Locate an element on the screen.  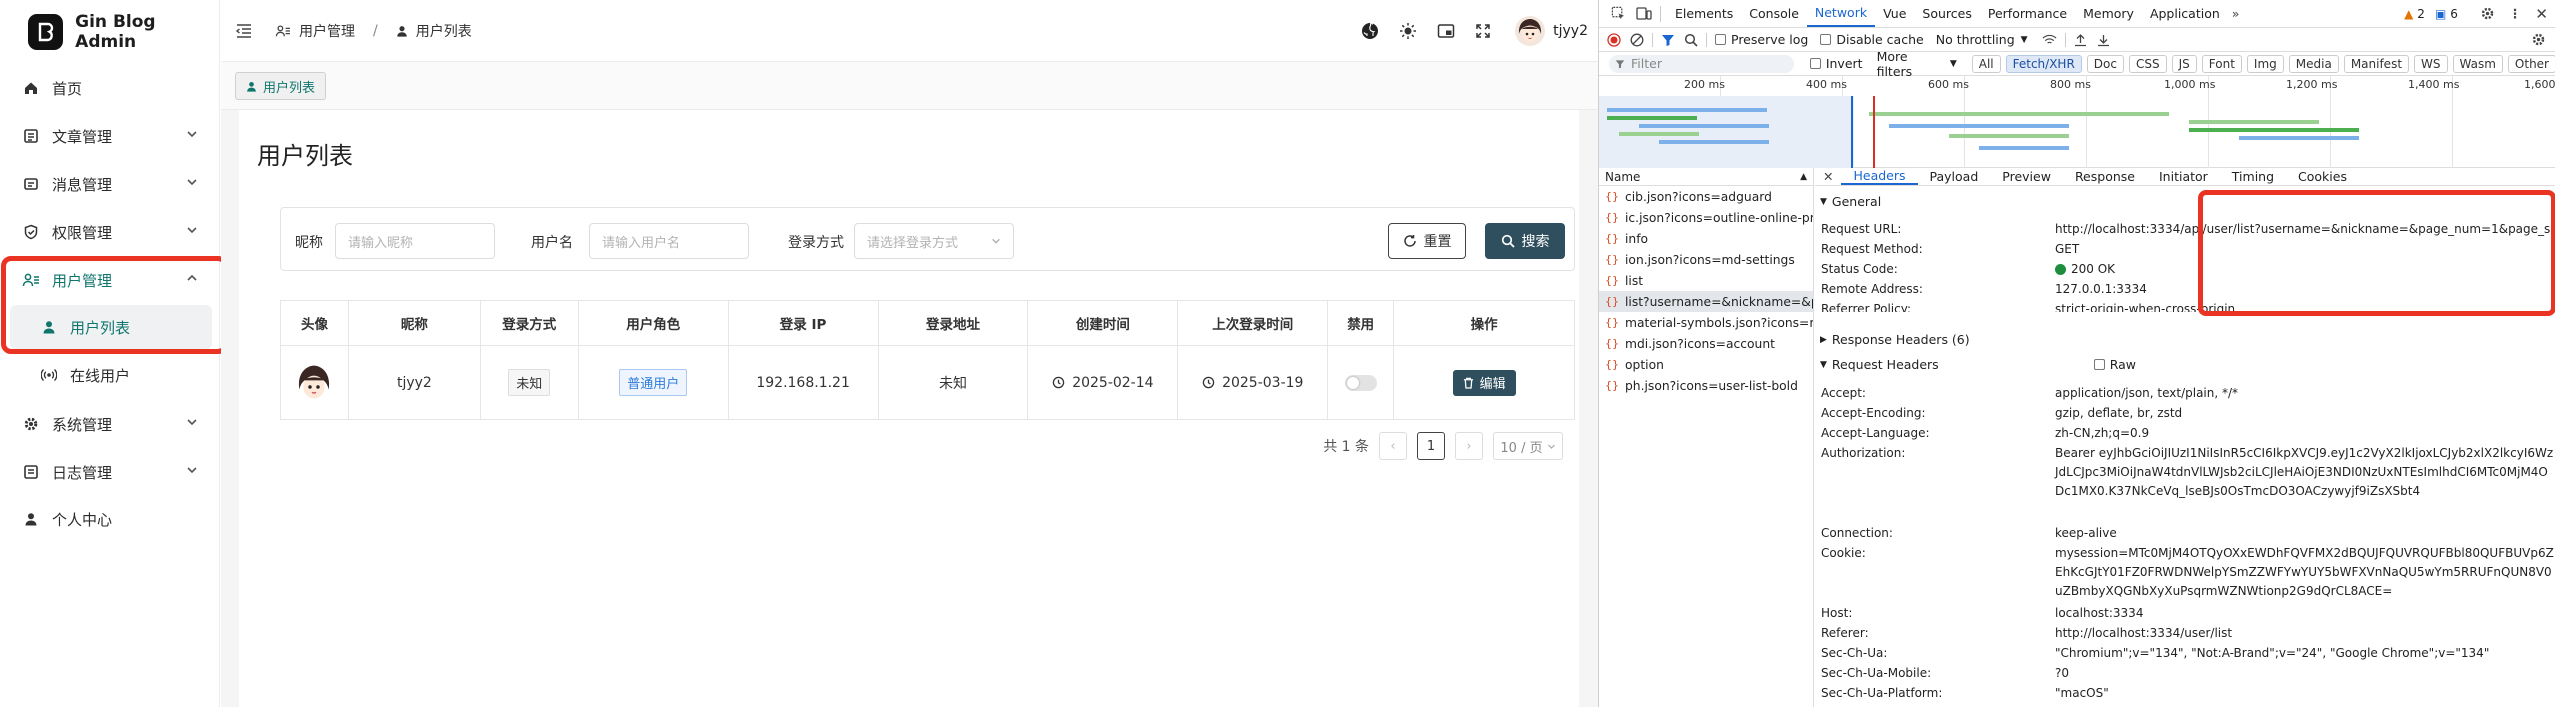
request-item: {} mdi.json?icons=account is located at coordinates (1706, 343).